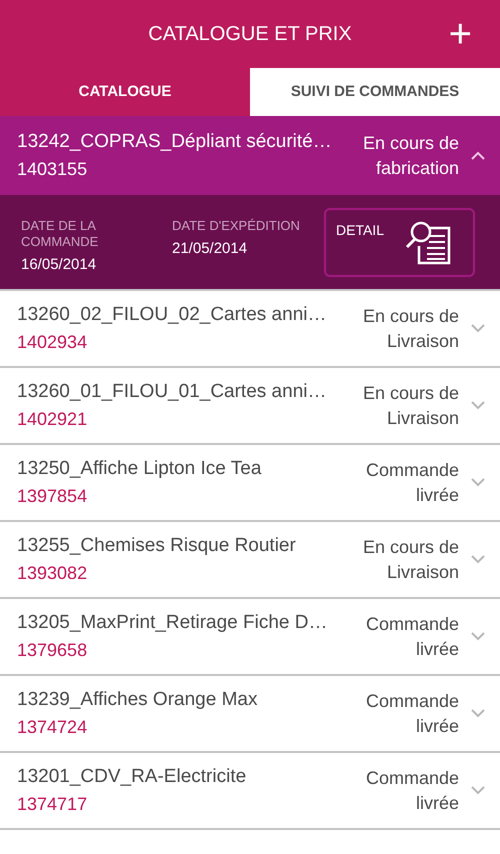 The width and height of the screenshot is (500, 854). I want to click on order-date: 16/05/2014, so click(59, 265).